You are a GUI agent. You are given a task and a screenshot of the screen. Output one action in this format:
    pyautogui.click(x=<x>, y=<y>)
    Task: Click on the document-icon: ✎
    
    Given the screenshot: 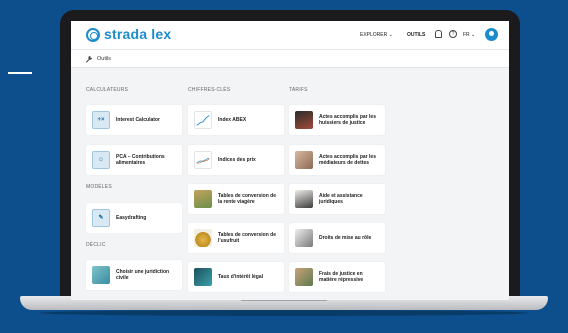 What is the action you would take?
    pyautogui.click(x=101, y=218)
    